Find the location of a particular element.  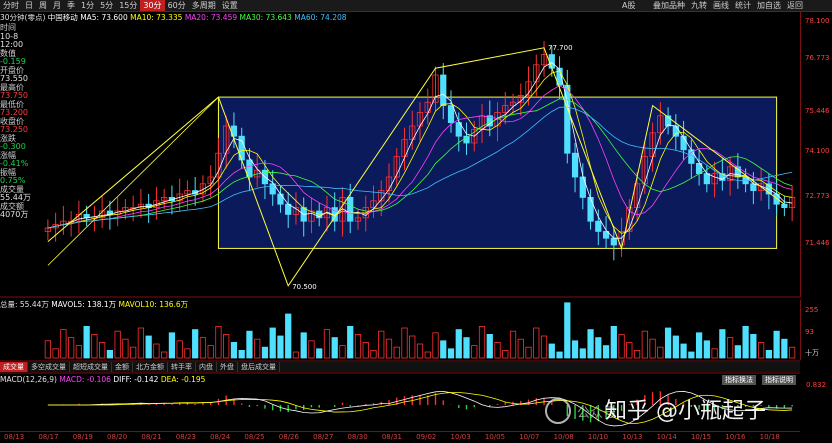

macd-axis-label: 0.832 is located at coordinates (816, 385).